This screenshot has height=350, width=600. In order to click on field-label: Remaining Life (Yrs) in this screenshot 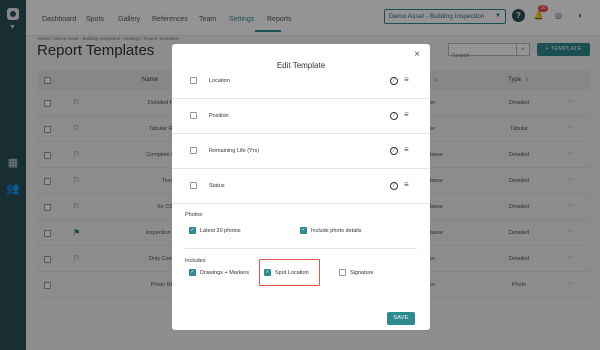, I will do `click(234, 151)`.